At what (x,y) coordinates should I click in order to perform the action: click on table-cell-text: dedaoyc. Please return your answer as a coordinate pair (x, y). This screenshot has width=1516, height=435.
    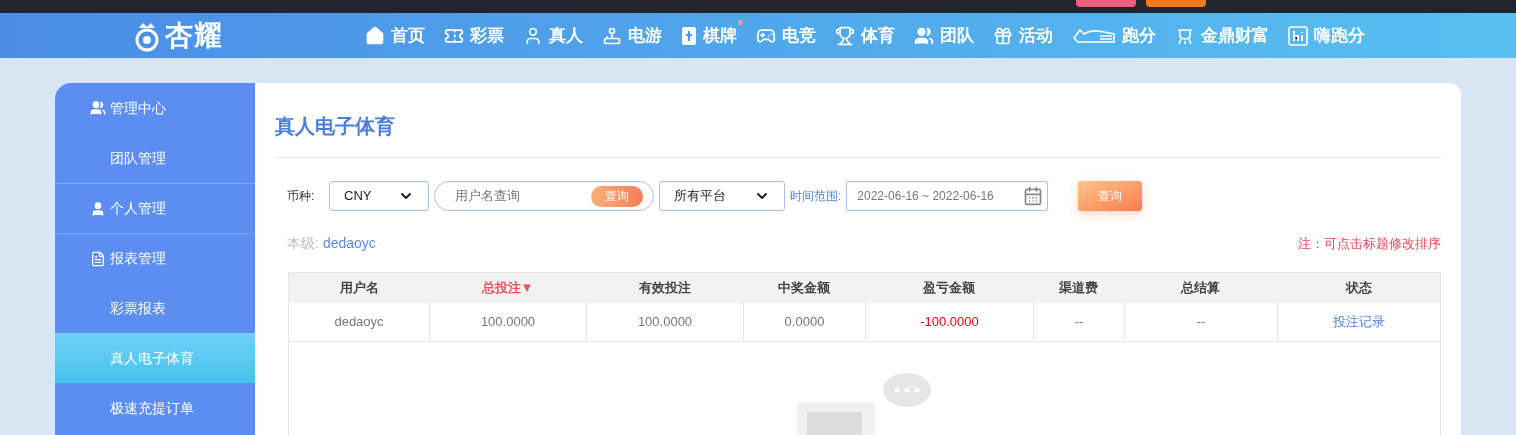
    Looking at the image, I should click on (359, 322).